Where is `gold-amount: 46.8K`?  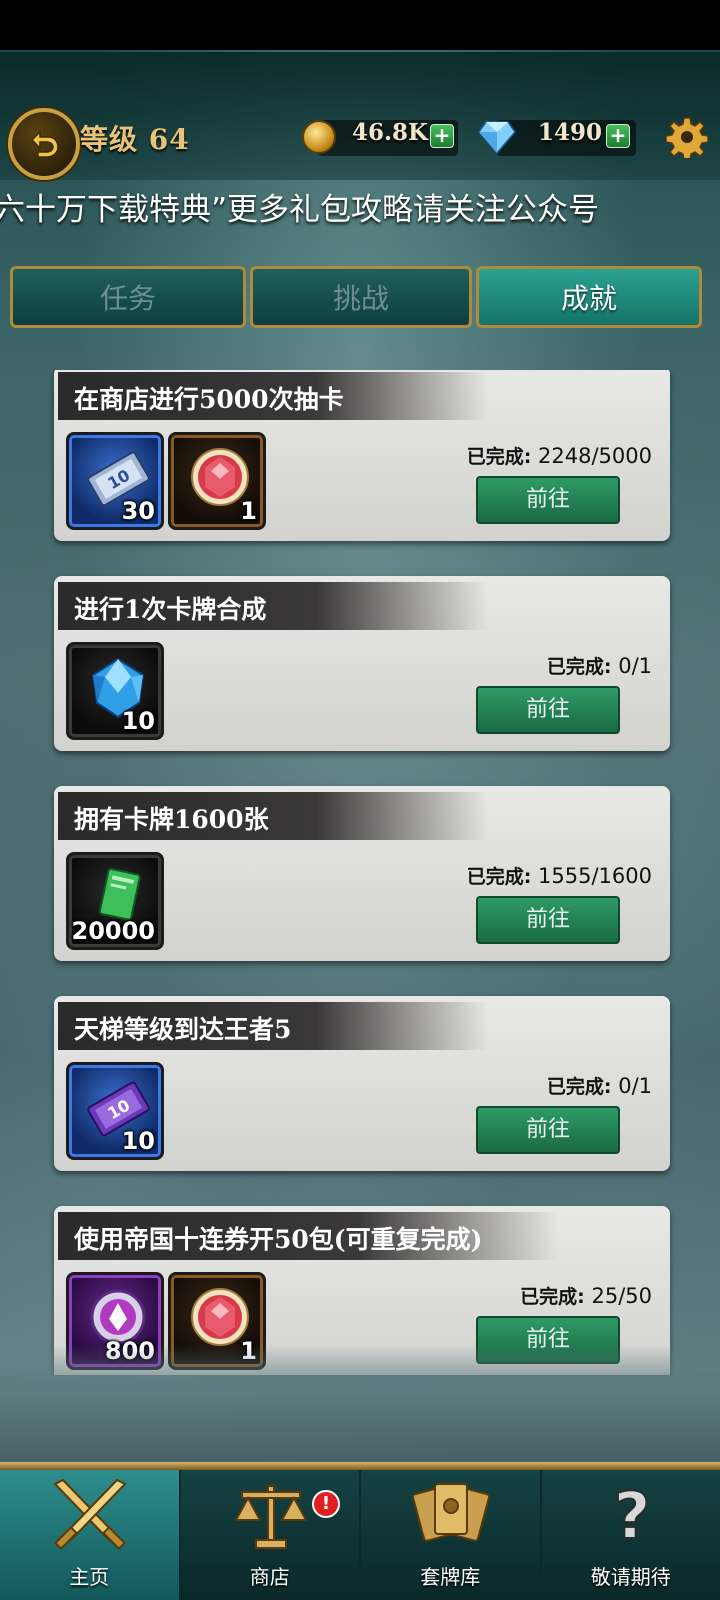 gold-amount: 46.8K is located at coordinates (390, 132).